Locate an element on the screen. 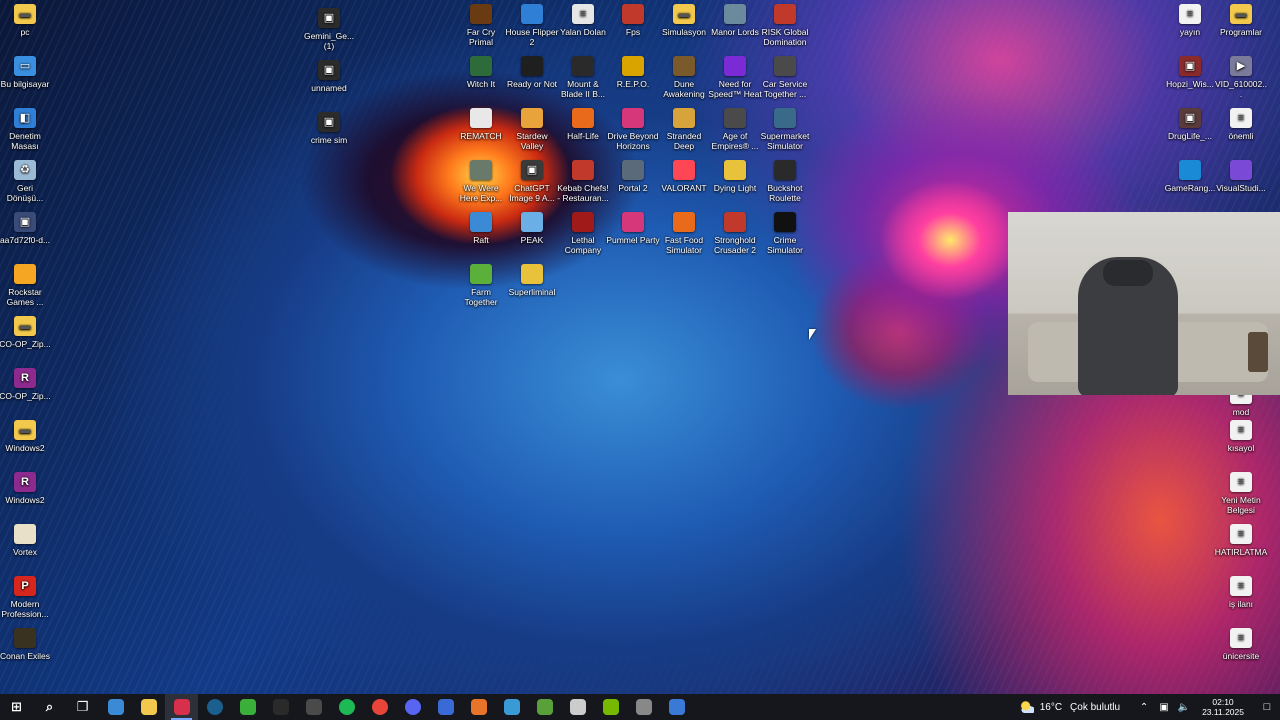  taskbar-apps: ⊞ ⌕ ❐ is located at coordinates (346, 707).